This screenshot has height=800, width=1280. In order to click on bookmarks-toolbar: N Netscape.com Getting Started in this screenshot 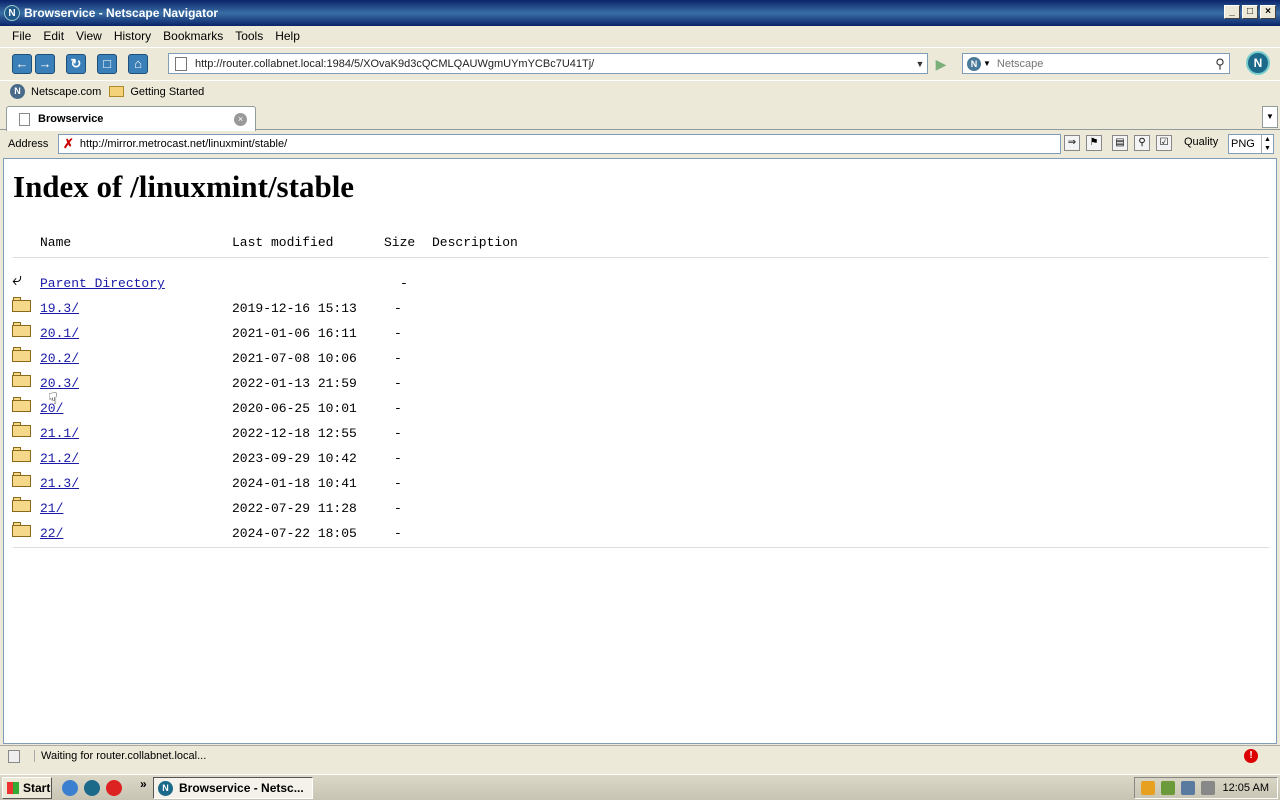, I will do `click(640, 91)`.